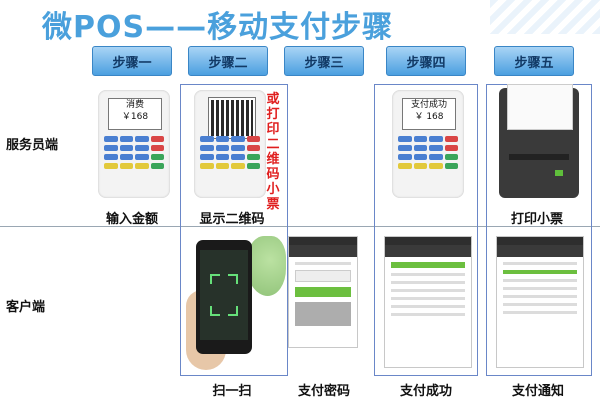 The image size is (600, 403). Describe the element at coordinates (425, 391) in the screenshot. I see `caption-success: 支付成功` at that location.